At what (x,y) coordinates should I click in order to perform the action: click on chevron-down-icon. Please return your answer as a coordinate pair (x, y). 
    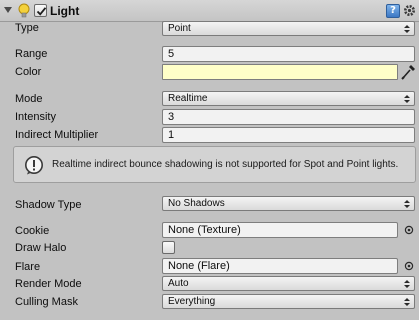
    Looking at the image, I should click on (8, 10).